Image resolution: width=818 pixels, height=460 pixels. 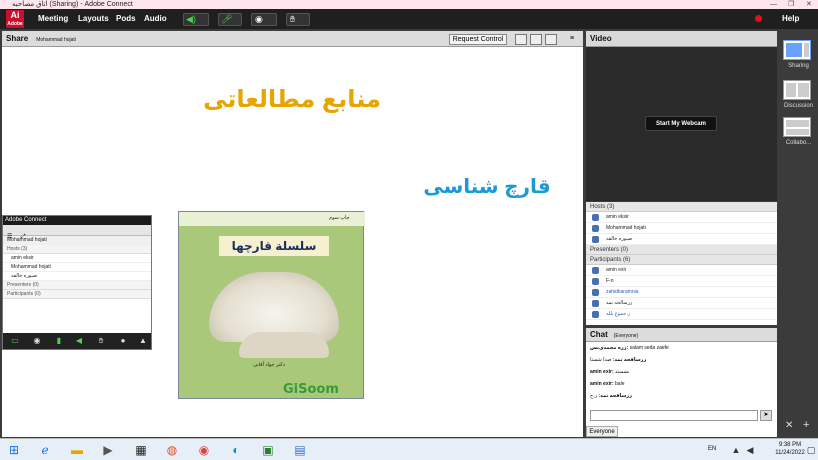 What do you see at coordinates (681, 292) in the screenshot?
I see `list-item: zahidkaramnia` at bounding box center [681, 292].